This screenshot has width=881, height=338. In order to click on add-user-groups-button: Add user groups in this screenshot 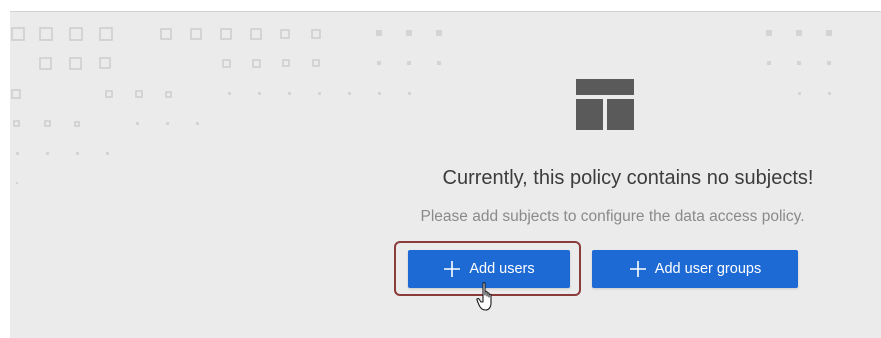, I will do `click(695, 269)`.